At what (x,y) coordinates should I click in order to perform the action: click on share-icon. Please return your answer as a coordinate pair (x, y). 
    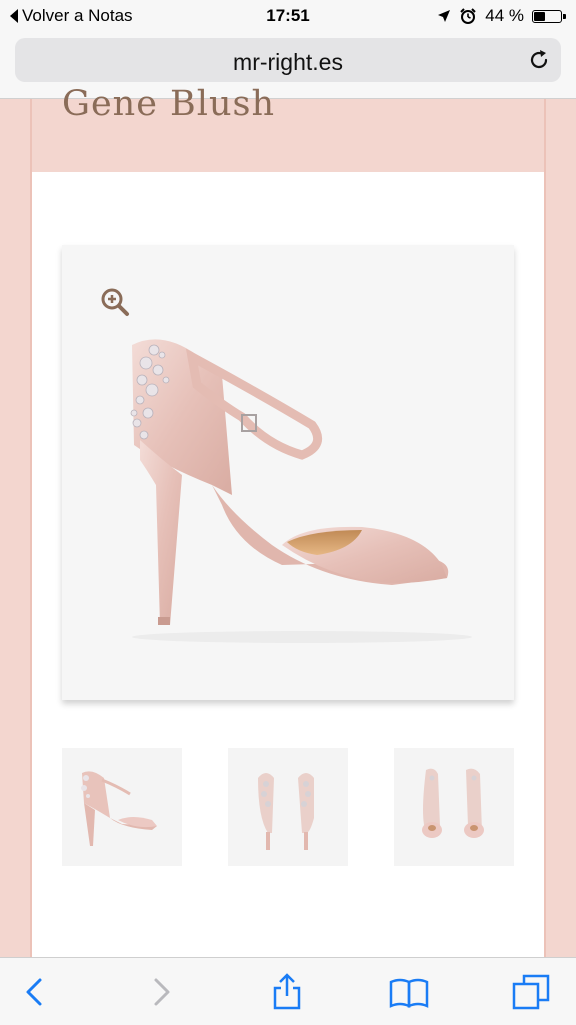
    Looking at the image, I should click on (287, 992).